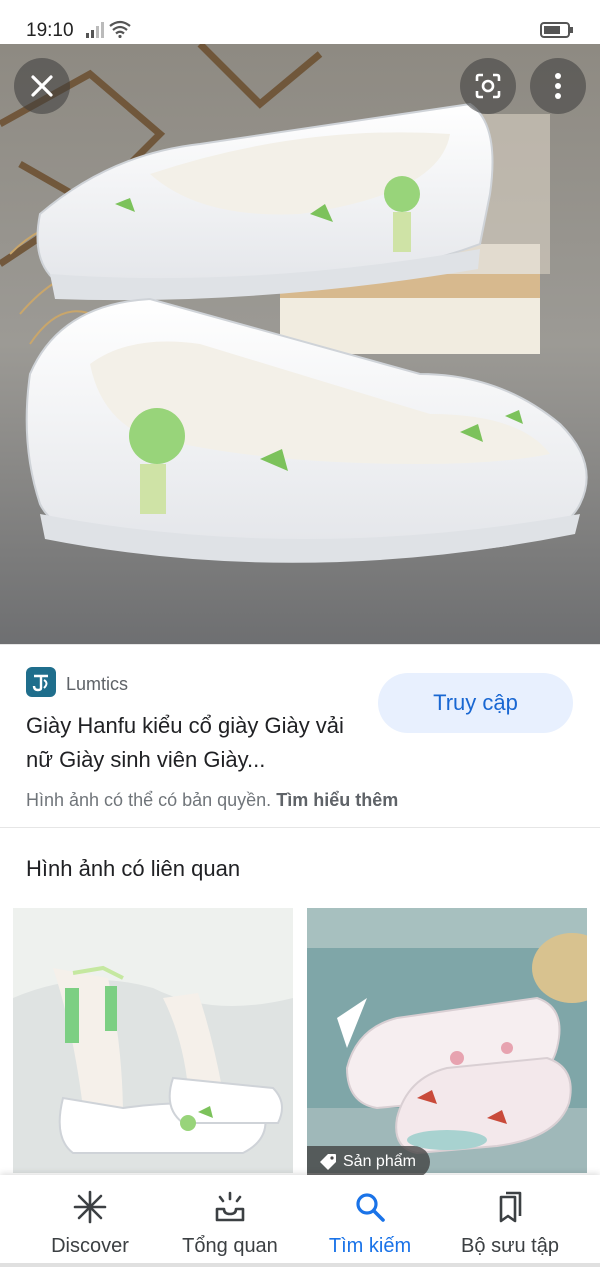 The height and width of the screenshot is (1267, 600). What do you see at coordinates (230, 1206) in the screenshot?
I see `overview-icon` at bounding box center [230, 1206].